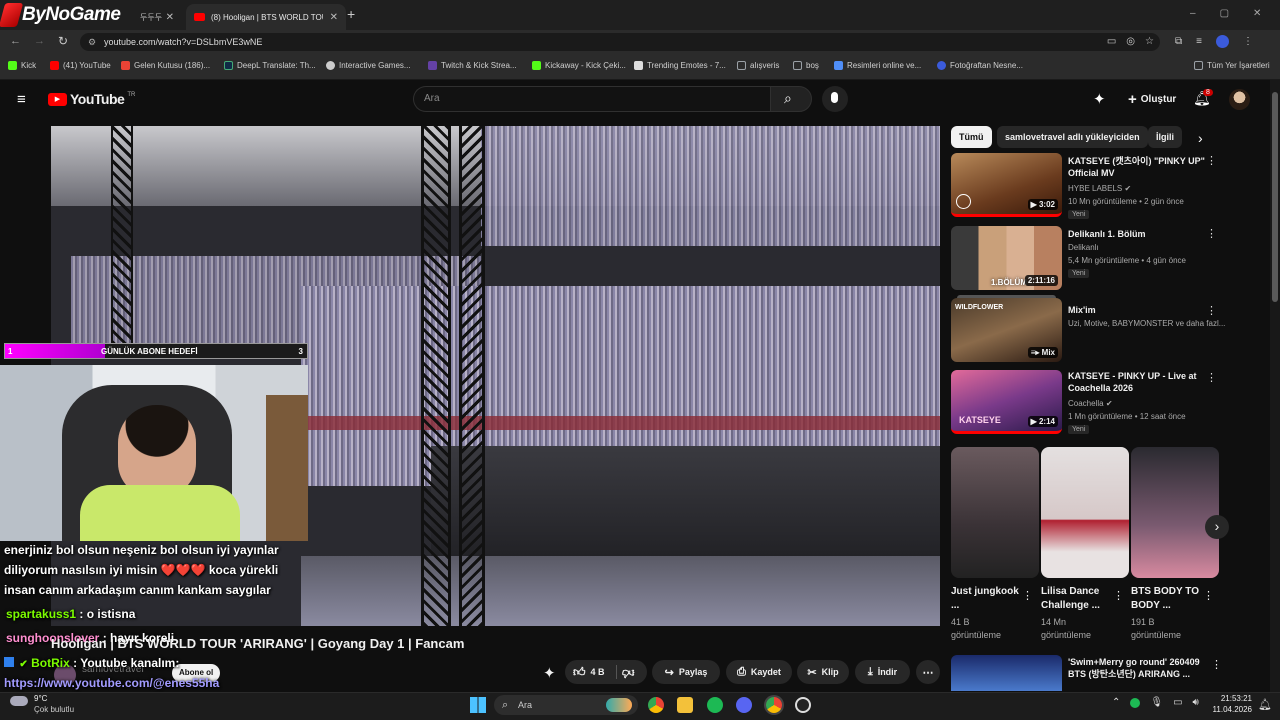  Describe the element at coordinates (1193, 13) in the screenshot. I see `minimize-button: –` at that location.